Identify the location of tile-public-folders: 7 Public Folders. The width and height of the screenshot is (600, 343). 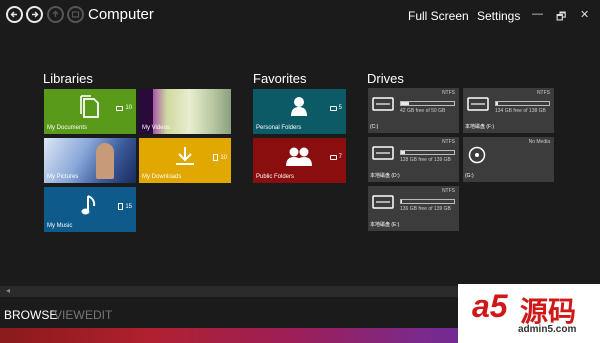
(299, 160).